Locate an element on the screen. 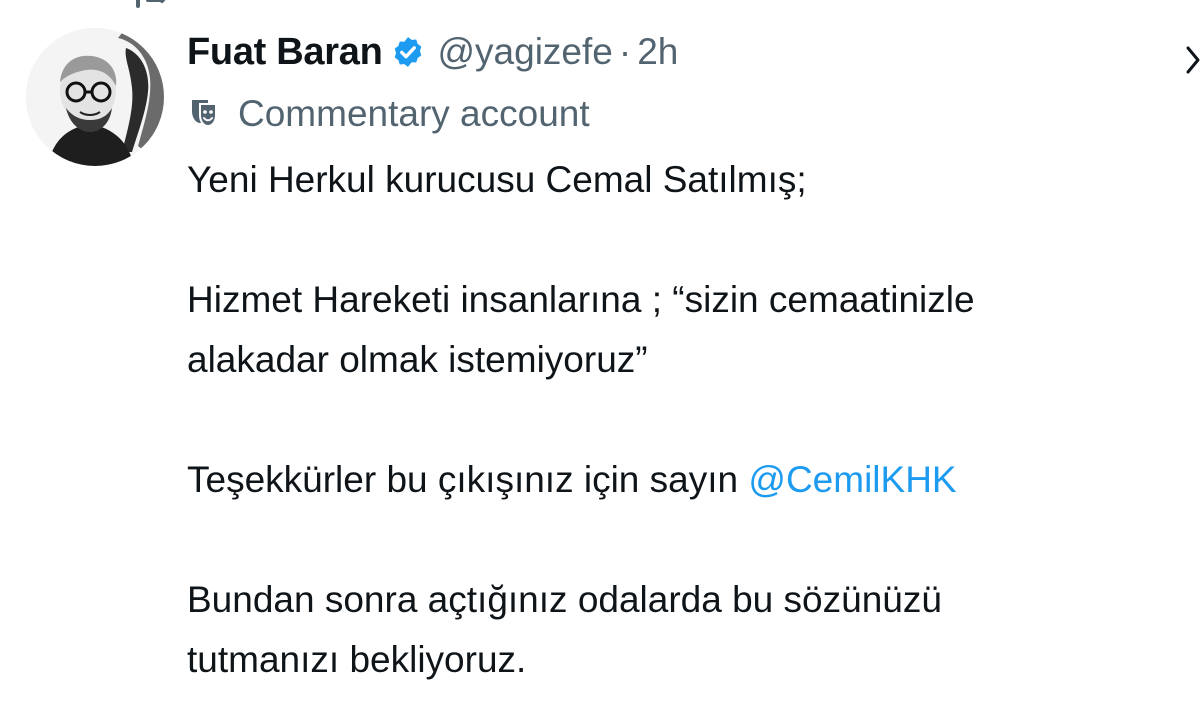  account-label: Commentary account is located at coordinates (389, 114).